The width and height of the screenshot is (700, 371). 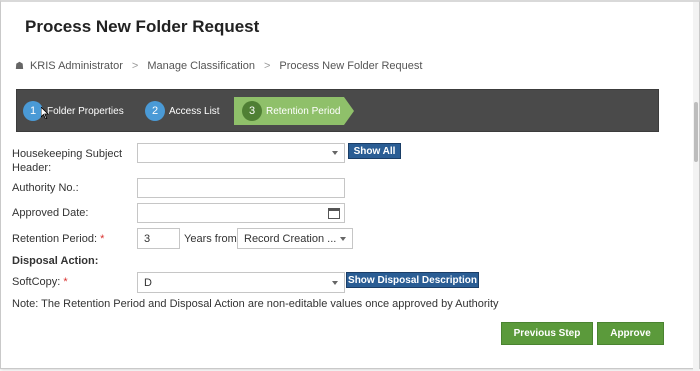 What do you see at coordinates (19, 66) in the screenshot?
I see `home-icon: ☗` at bounding box center [19, 66].